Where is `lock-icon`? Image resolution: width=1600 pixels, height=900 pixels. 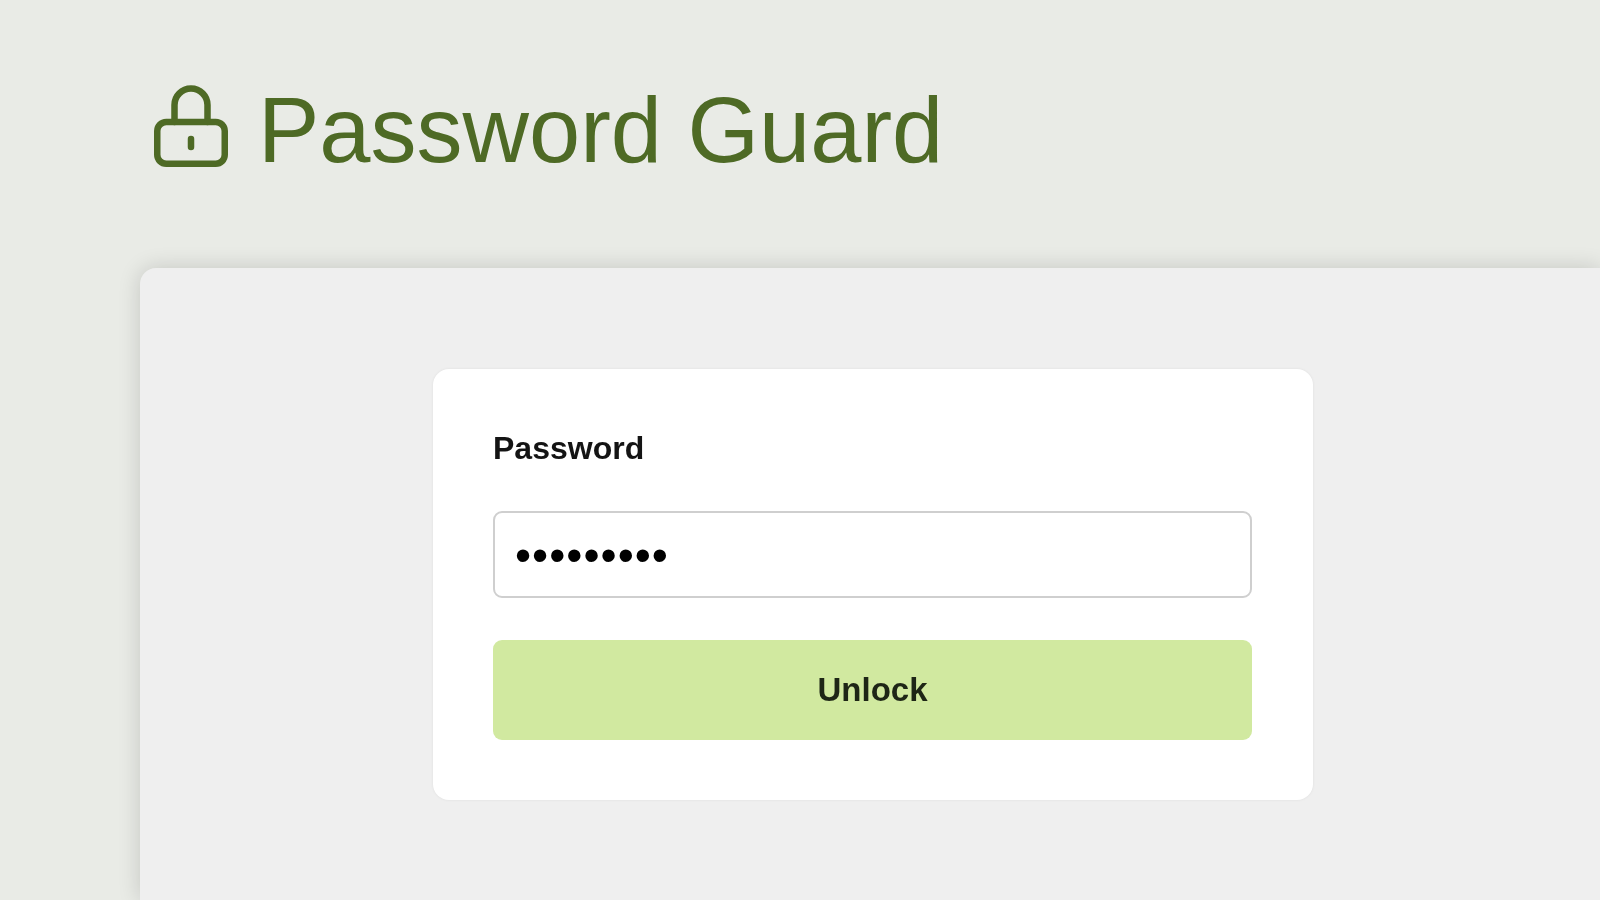
lock-icon is located at coordinates (191, 126).